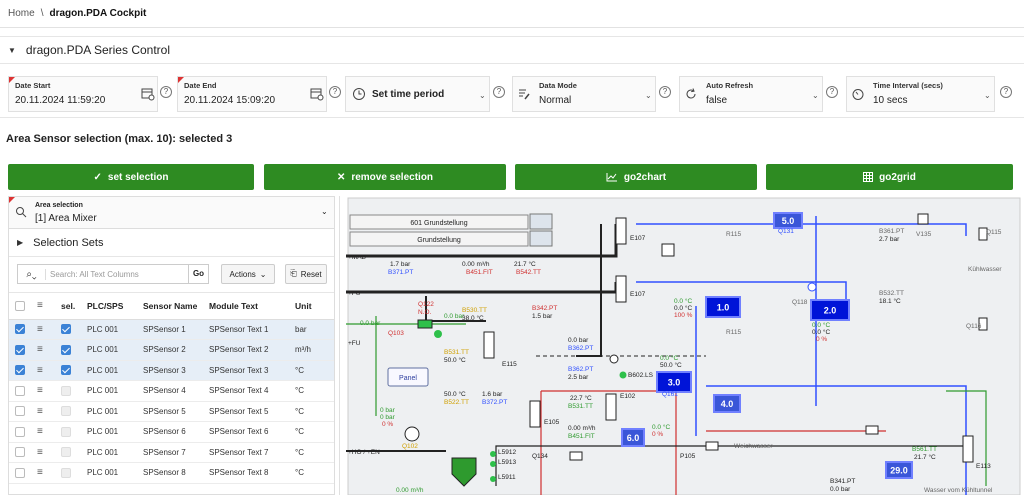 The height and width of the screenshot is (495, 1024). Describe the element at coordinates (674, 382) in the screenshot. I see `value-box: 3.0` at that location.